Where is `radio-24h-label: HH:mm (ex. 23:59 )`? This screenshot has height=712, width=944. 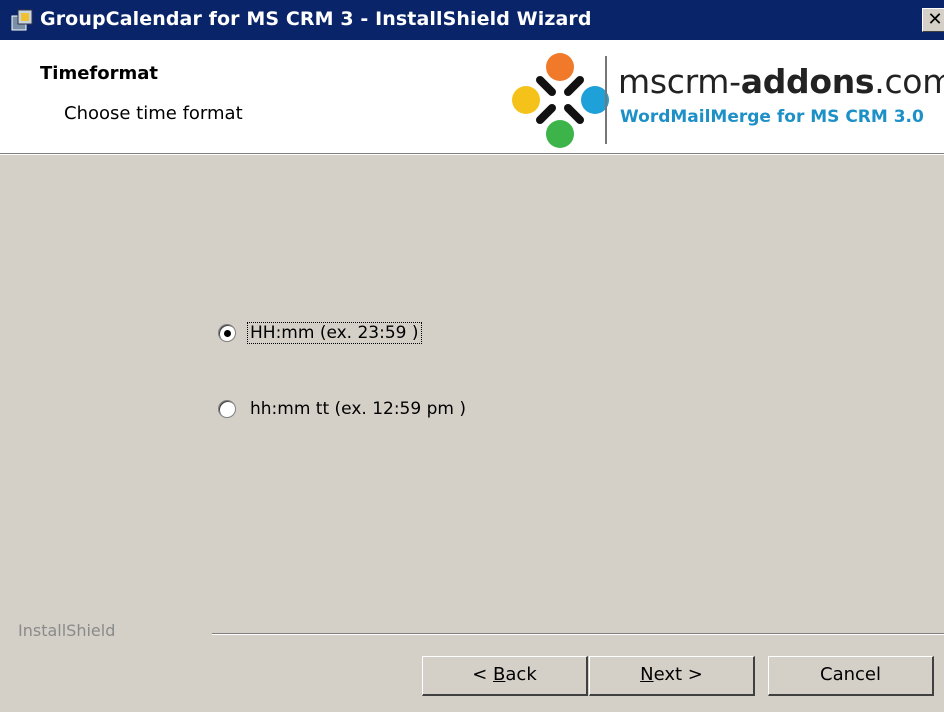
radio-24h-label: HH:mm (ex. 23:59 ) is located at coordinates (334, 333).